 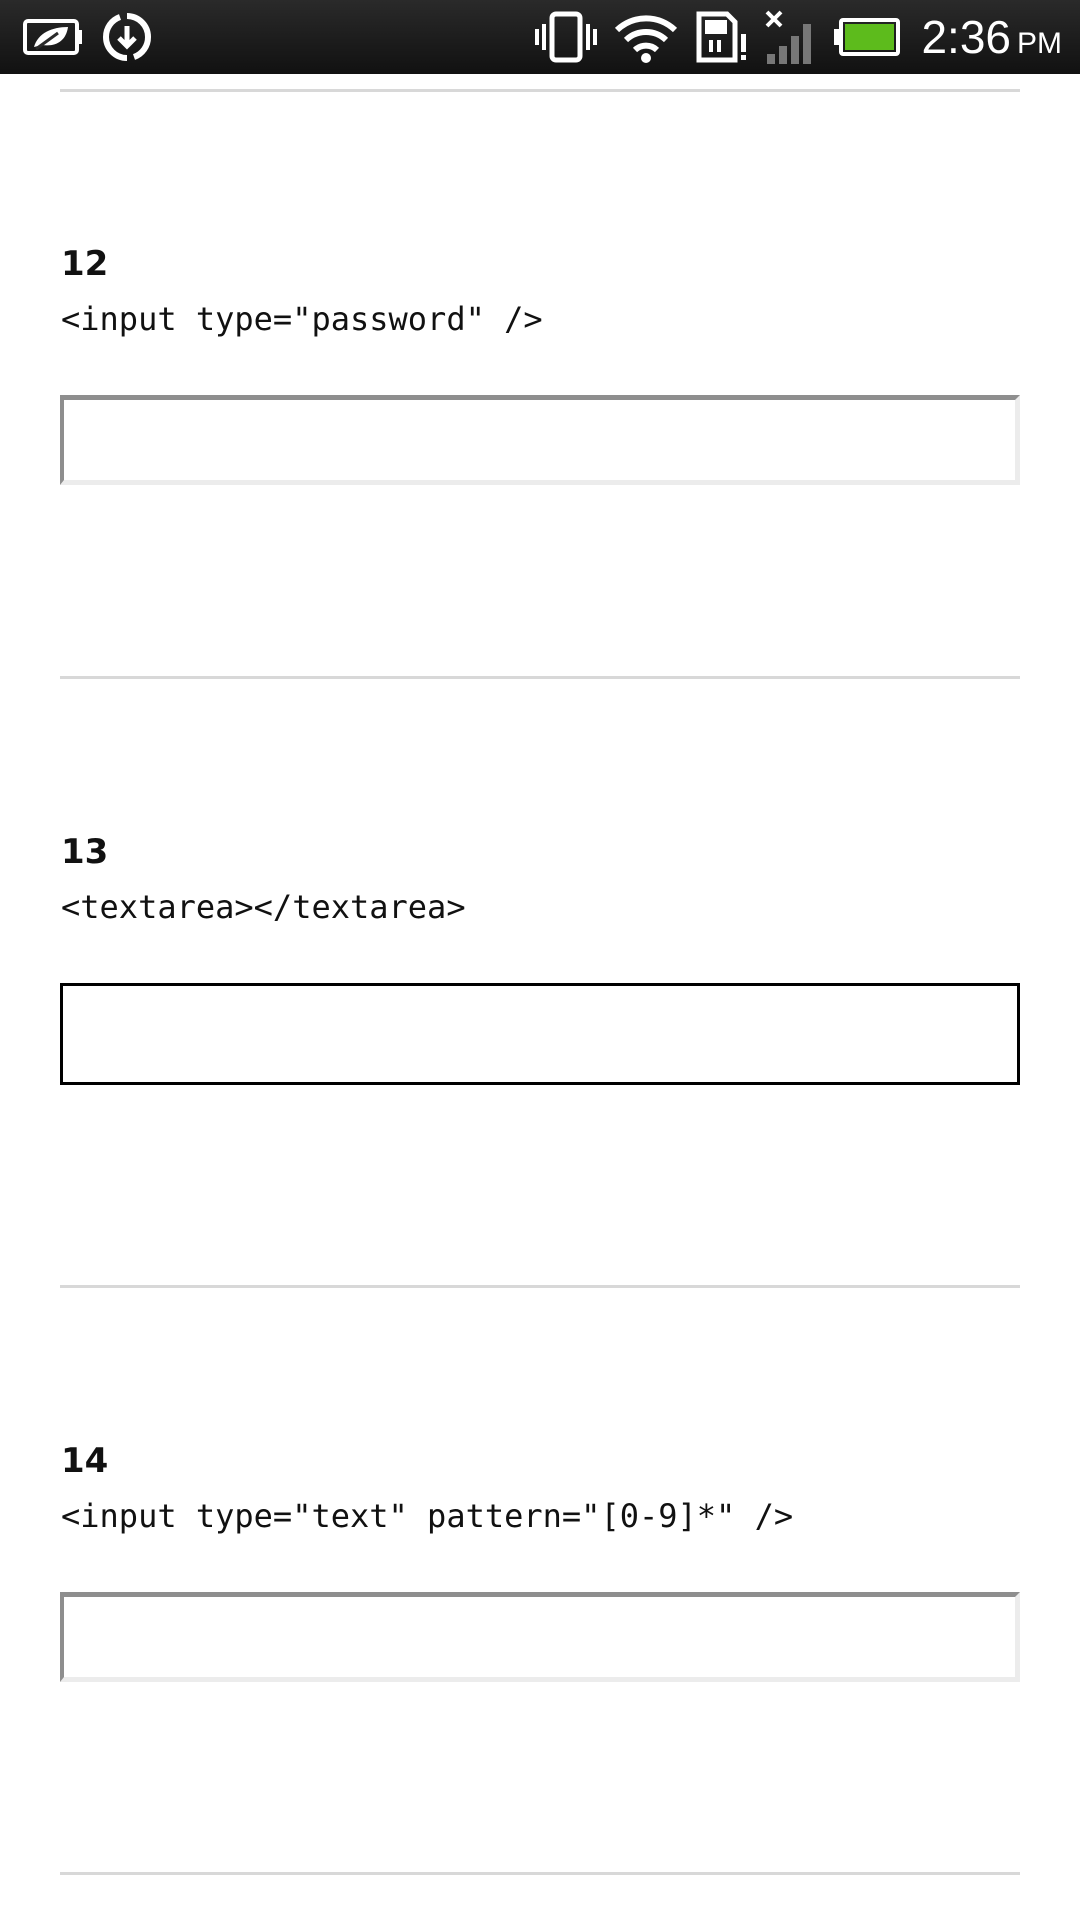 I want to click on status-bar-left, so click(x=88, y=37).